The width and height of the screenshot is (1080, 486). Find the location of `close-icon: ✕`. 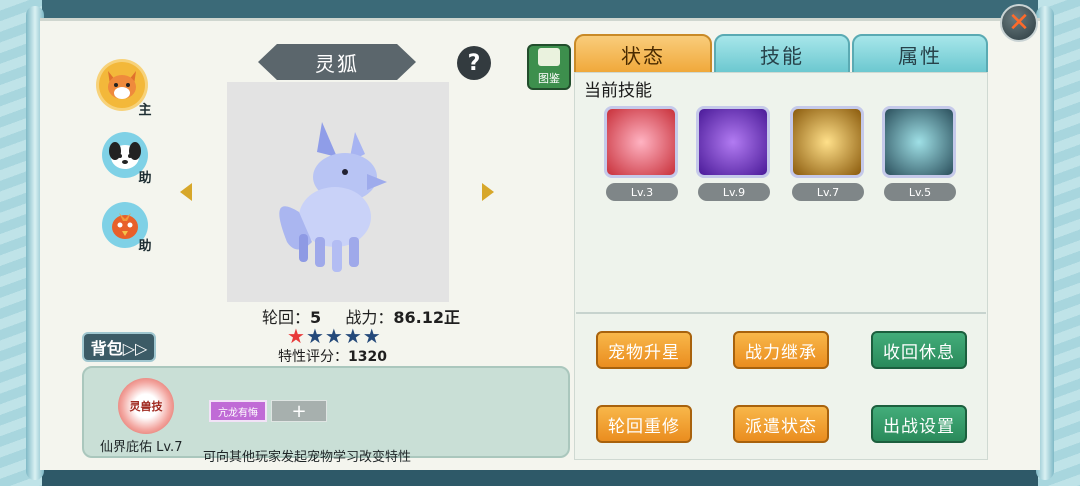

close-icon: ✕ is located at coordinates (1019, 23).